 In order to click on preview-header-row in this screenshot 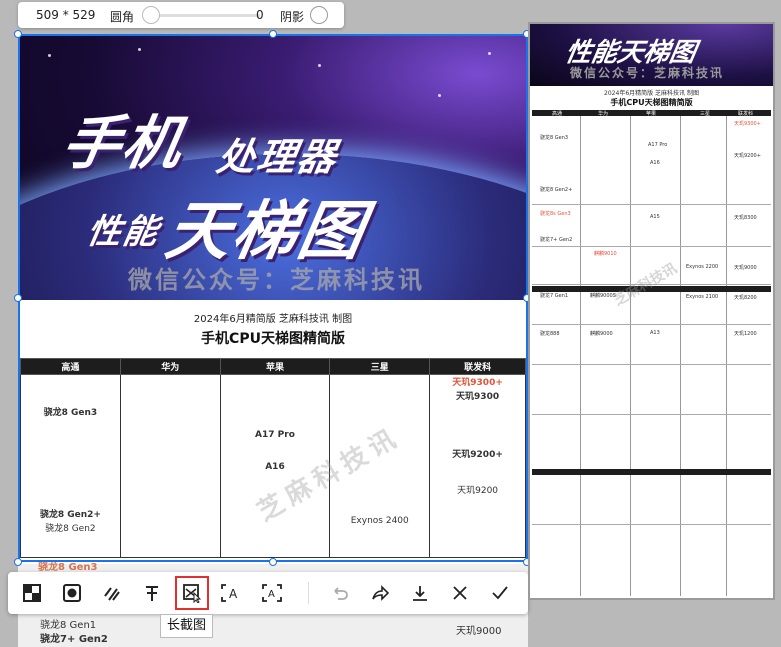, I will do `click(651, 472)`.